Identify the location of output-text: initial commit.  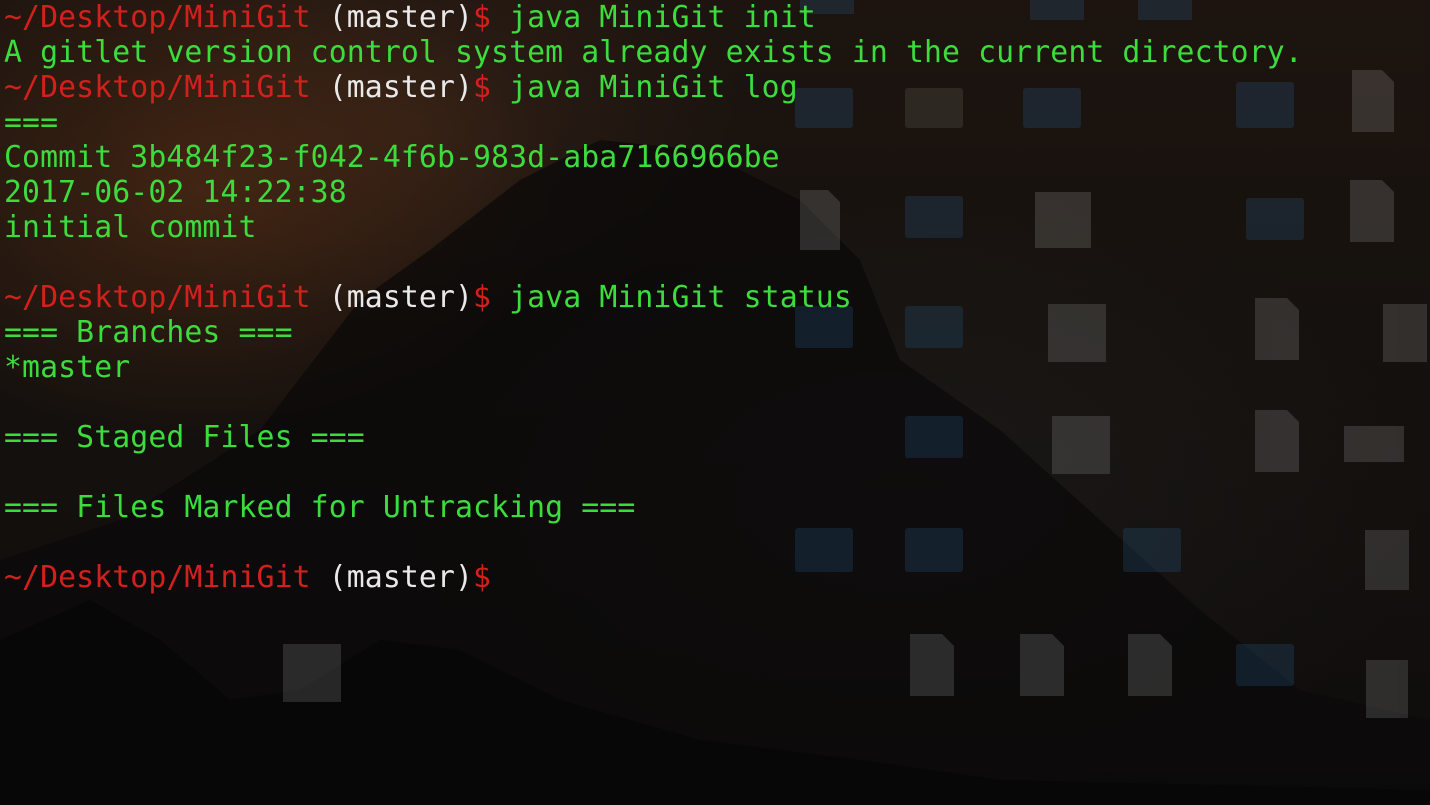
(130, 227).